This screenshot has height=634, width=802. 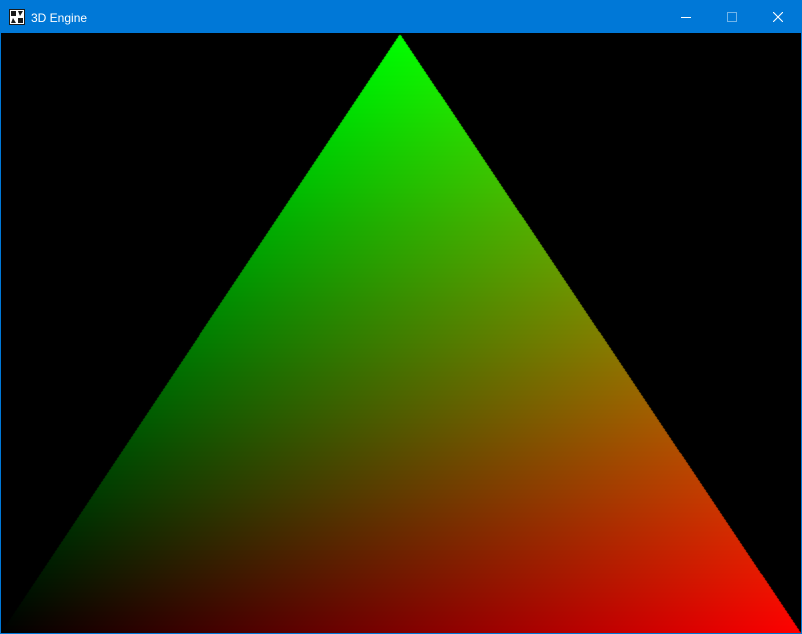 I want to click on close-button, so click(x=778, y=17).